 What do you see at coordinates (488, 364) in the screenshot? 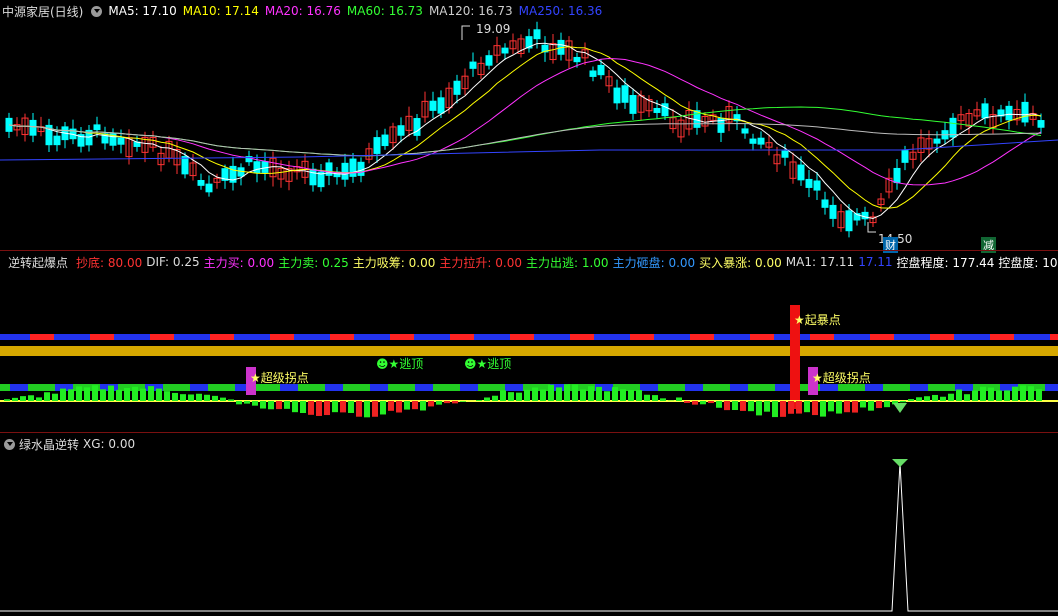
I see `annotation-taoding: ☻★逃顶` at bounding box center [488, 364].